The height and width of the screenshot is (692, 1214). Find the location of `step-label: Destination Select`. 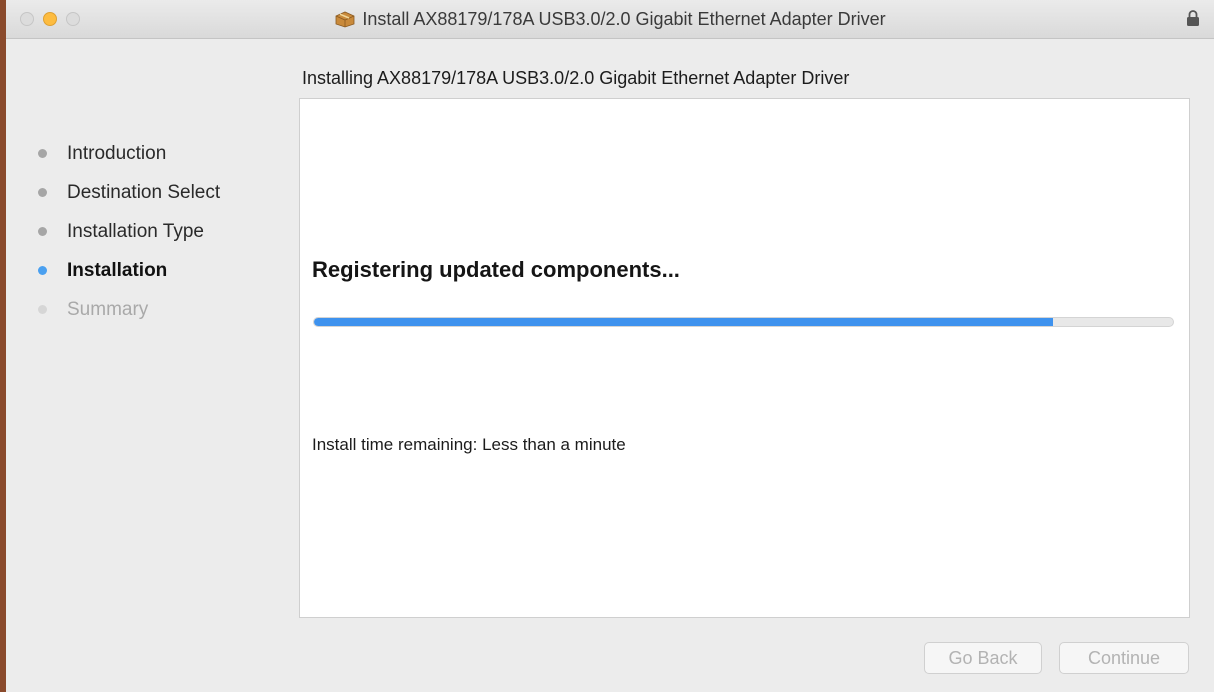

step-label: Destination Select is located at coordinates (144, 192).